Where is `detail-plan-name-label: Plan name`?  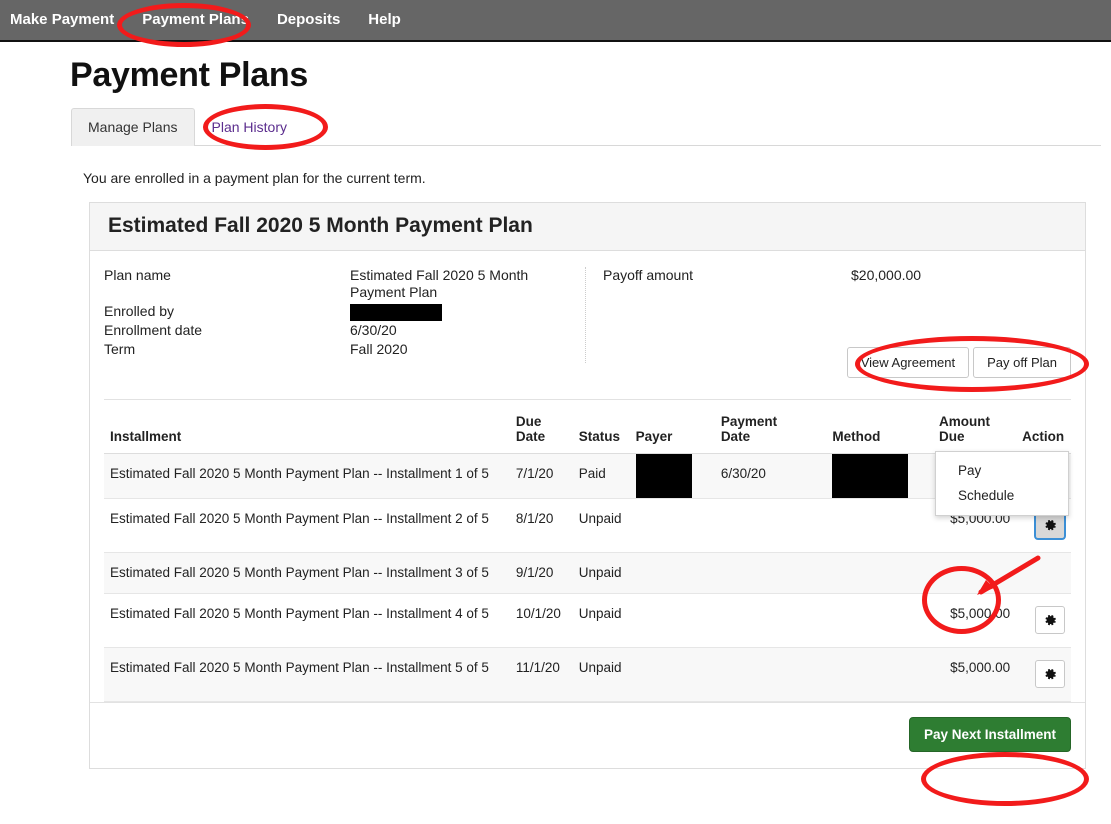
detail-plan-name-label: Plan name is located at coordinates (137, 275).